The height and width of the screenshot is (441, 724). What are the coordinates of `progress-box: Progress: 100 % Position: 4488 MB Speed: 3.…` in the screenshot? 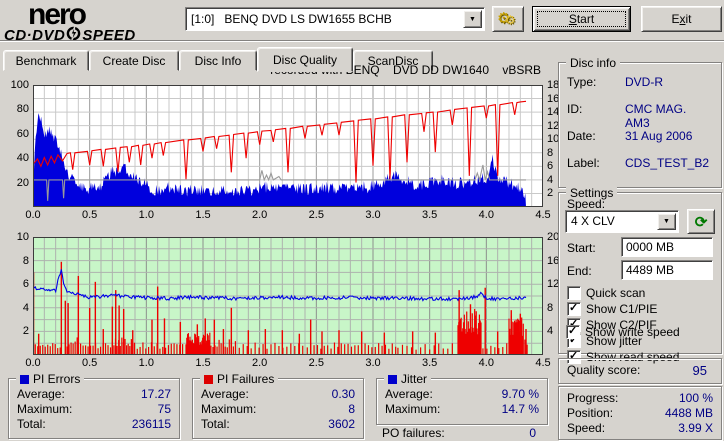 It's located at (640, 413).